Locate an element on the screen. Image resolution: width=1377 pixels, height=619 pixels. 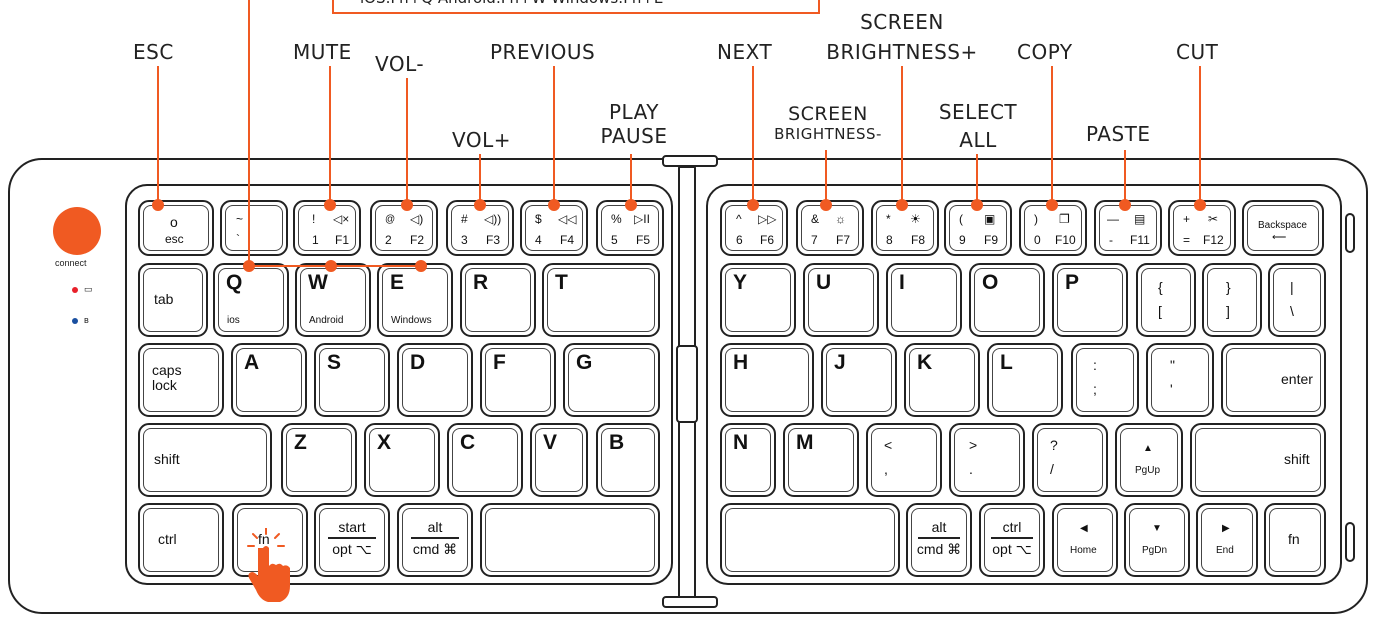
leader-paste is located at coordinates (1125, 177).